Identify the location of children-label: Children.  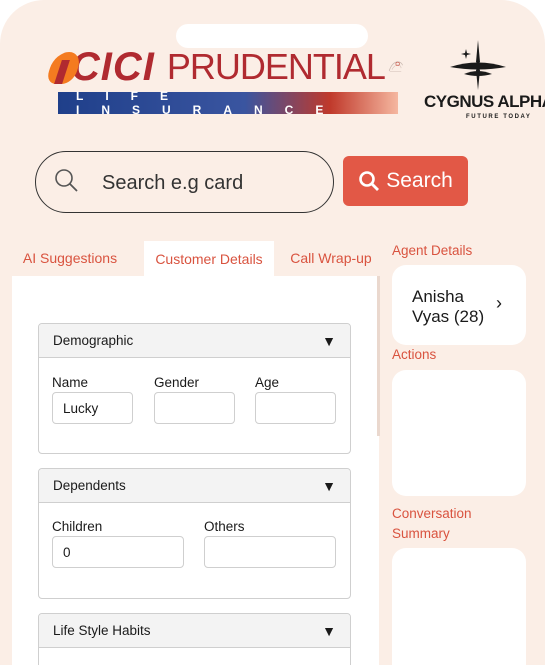
(77, 526).